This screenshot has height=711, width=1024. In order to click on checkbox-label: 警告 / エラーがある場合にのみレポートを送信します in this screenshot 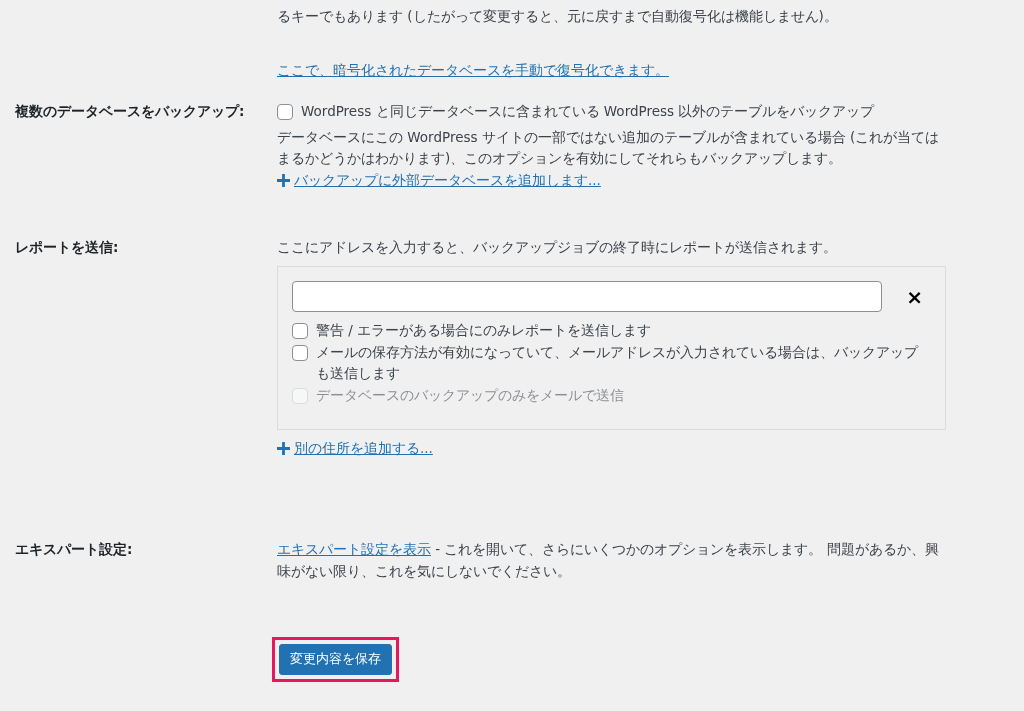, I will do `click(484, 331)`.